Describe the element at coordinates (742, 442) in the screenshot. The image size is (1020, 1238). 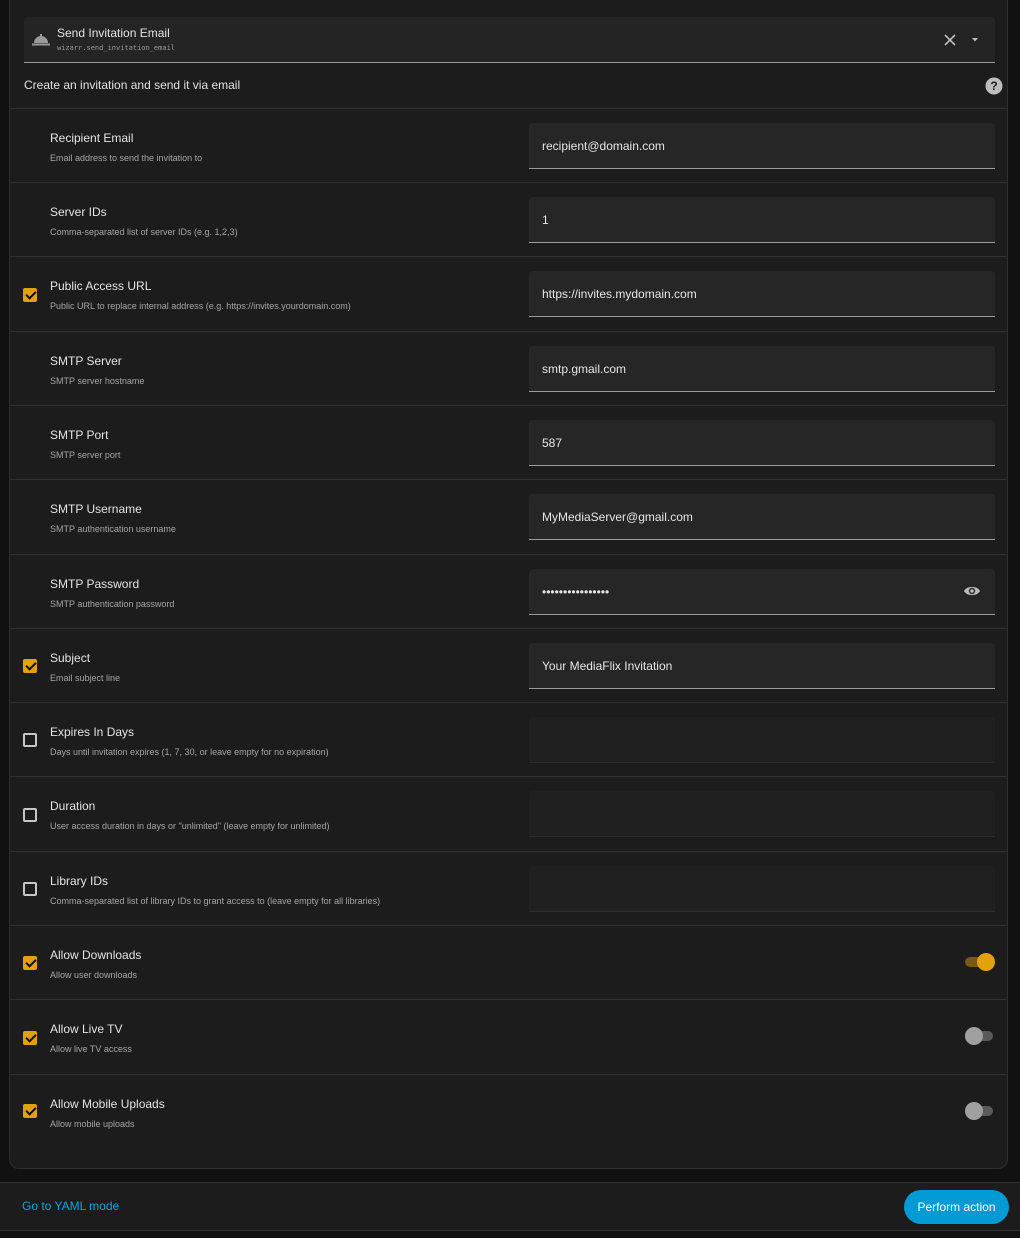
I see `smtp-port-input` at that location.